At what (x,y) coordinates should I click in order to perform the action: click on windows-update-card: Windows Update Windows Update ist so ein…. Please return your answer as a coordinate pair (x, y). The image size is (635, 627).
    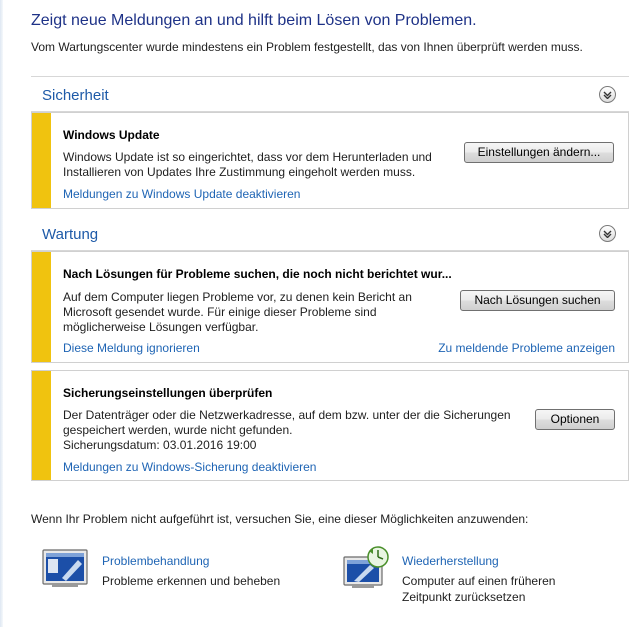
    Looking at the image, I should click on (330, 160).